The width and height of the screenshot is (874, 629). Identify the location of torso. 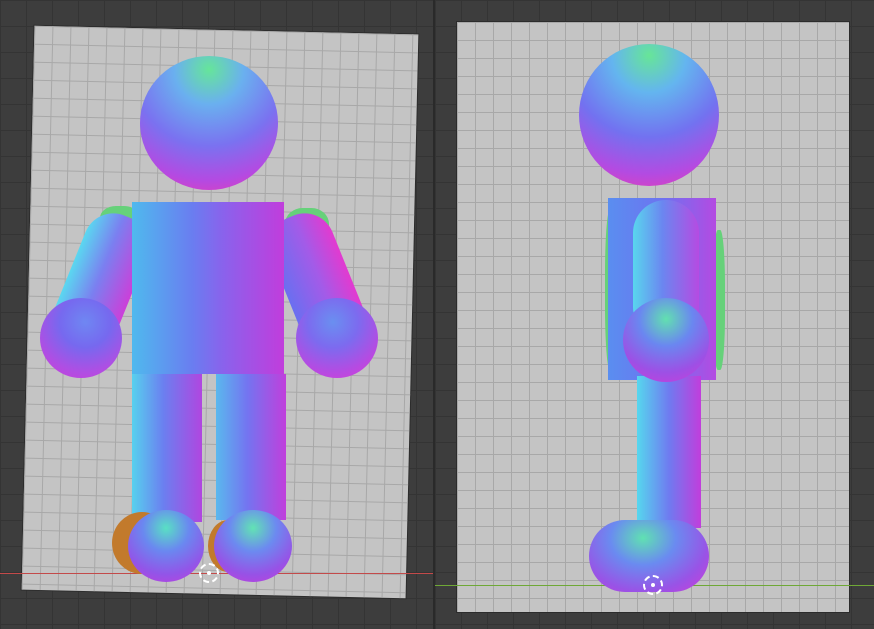
(208, 288).